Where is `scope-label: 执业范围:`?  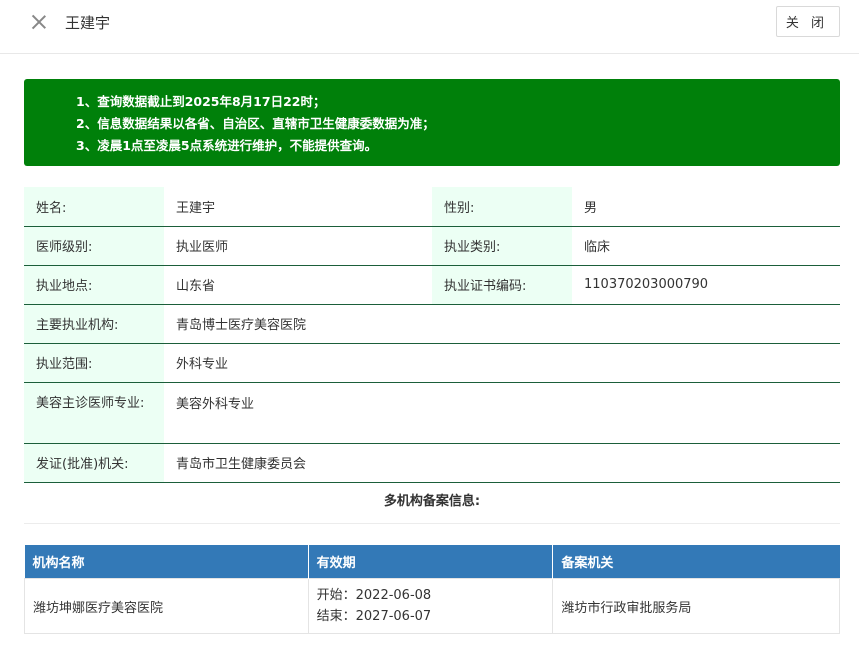
scope-label: 执业范围: is located at coordinates (94, 363).